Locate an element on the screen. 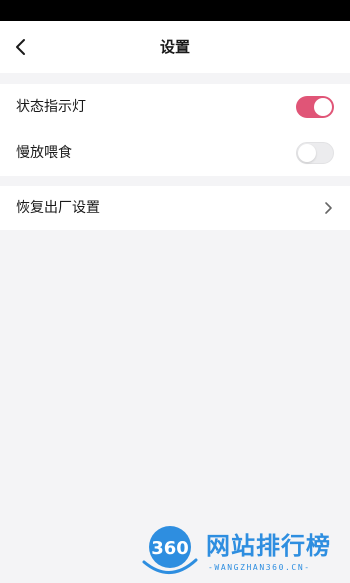 This screenshot has height=583, width=350. watermark-logo-icon: 360 is located at coordinates (170, 550).